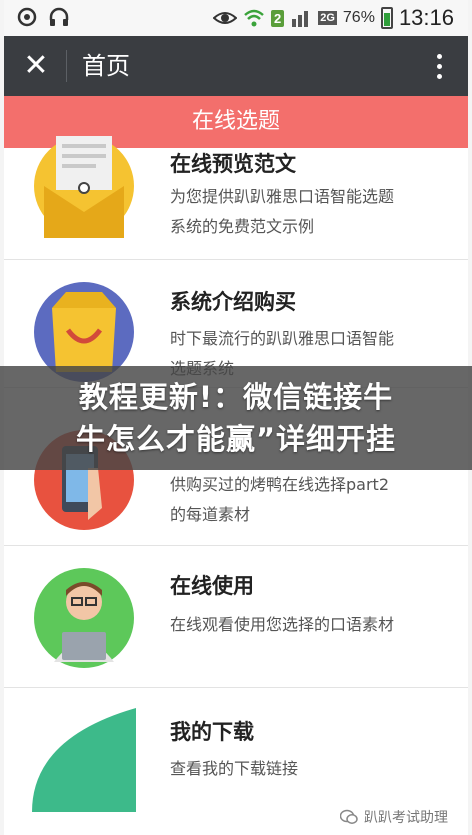 Image resolution: width=472 pixels, height=835 pixels. What do you see at coordinates (358, 17) in the screenshot?
I see `battery-percent: 76%` at bounding box center [358, 17].